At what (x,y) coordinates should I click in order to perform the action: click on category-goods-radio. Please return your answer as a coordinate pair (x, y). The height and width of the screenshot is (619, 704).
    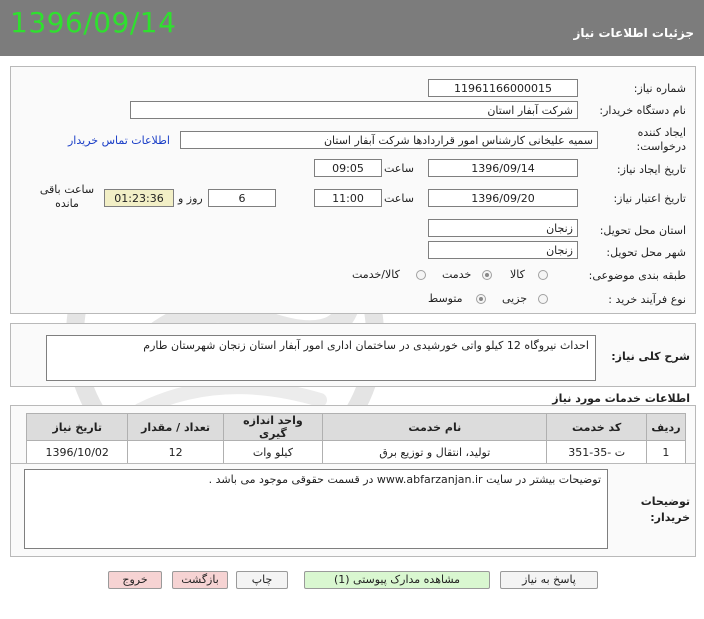
    Looking at the image, I should click on (543, 275).